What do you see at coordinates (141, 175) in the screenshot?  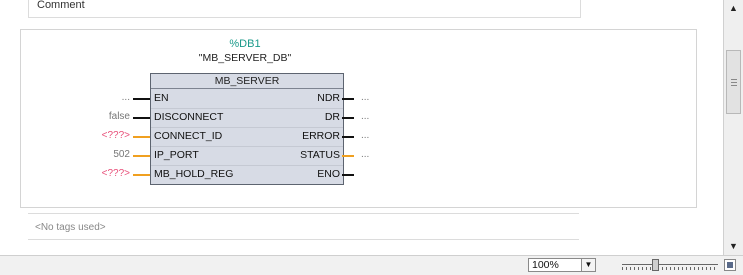 I see `wire-mb-hold-reg` at bounding box center [141, 175].